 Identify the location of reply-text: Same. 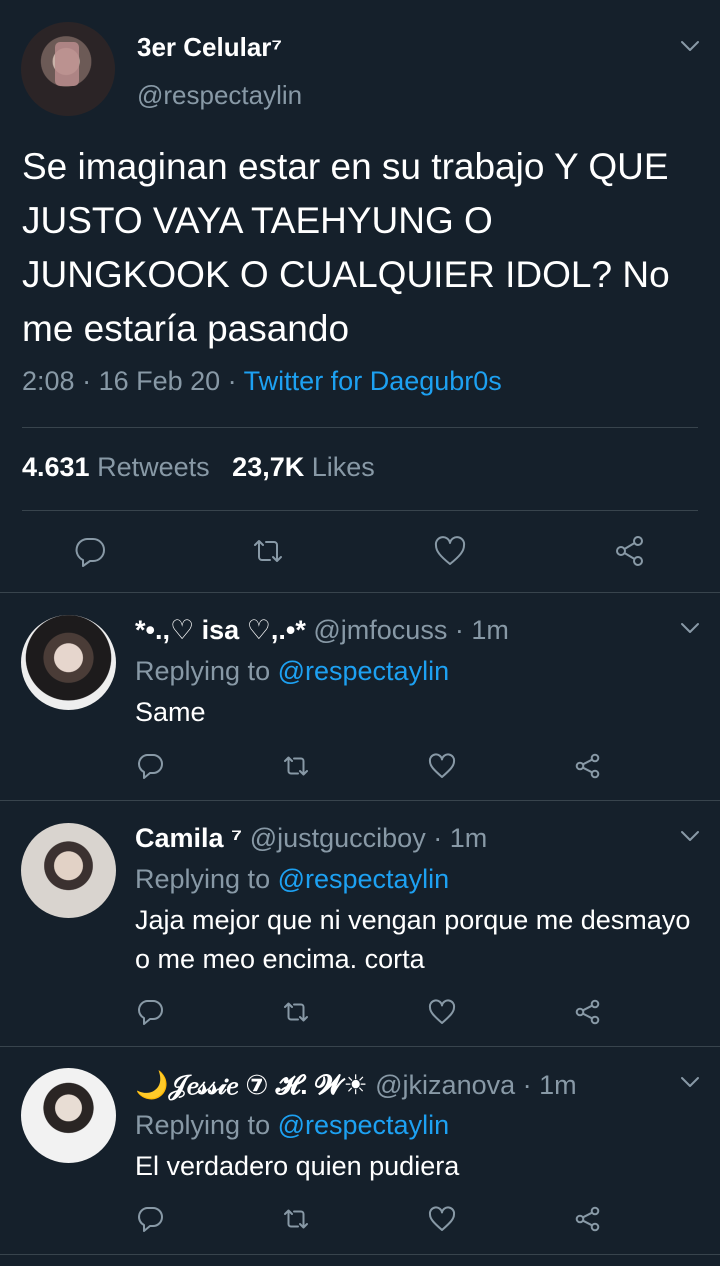
(170, 712).